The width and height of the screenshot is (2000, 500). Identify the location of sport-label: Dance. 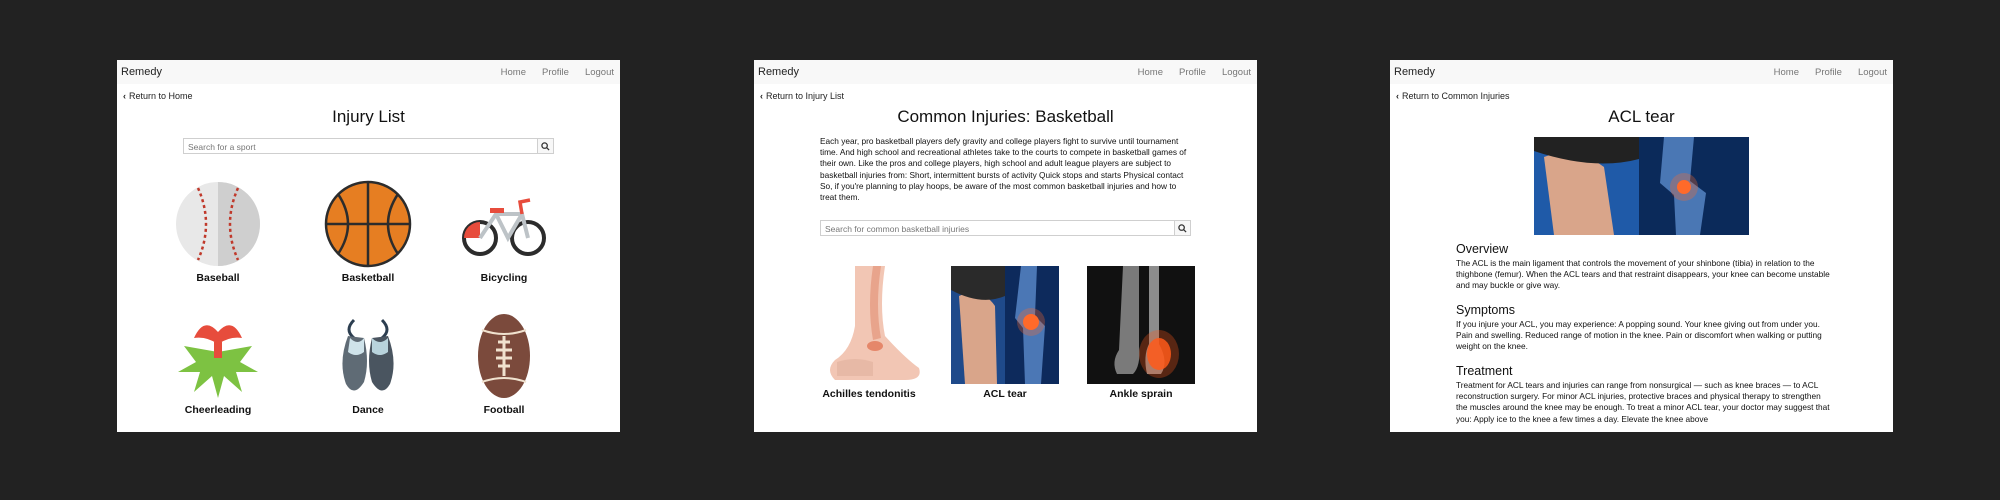
(368, 410).